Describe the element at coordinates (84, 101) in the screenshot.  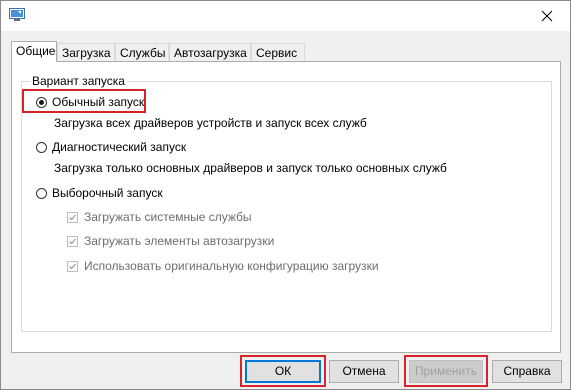
I see `normal-startup-highlight` at that location.